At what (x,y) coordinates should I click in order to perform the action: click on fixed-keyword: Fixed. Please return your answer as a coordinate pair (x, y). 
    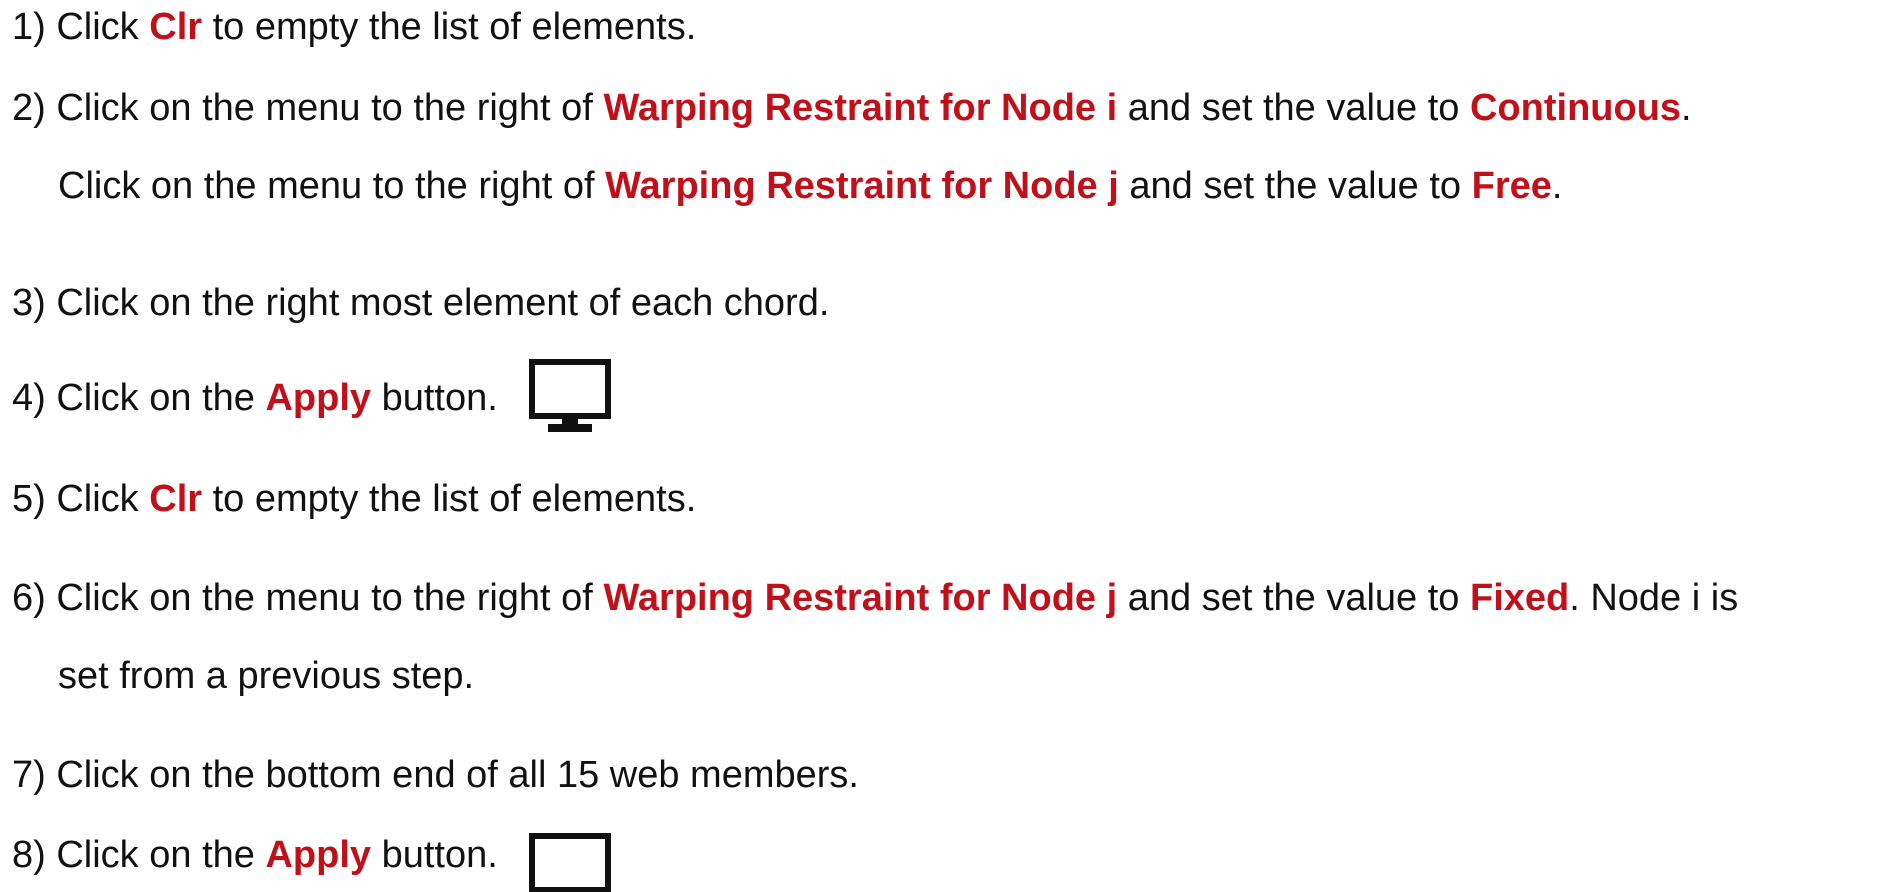
    Looking at the image, I should click on (1519, 598).